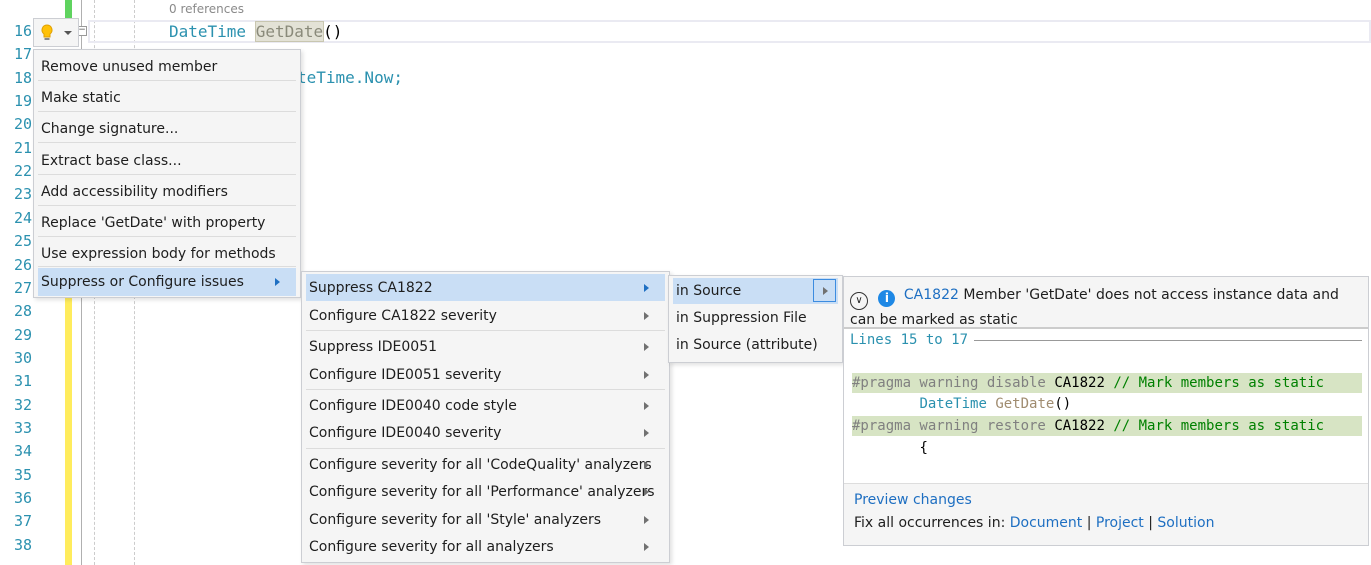 The height and width of the screenshot is (565, 1371). Describe the element at coordinates (755, 291) in the screenshot. I see `menu-item: in Source` at that location.